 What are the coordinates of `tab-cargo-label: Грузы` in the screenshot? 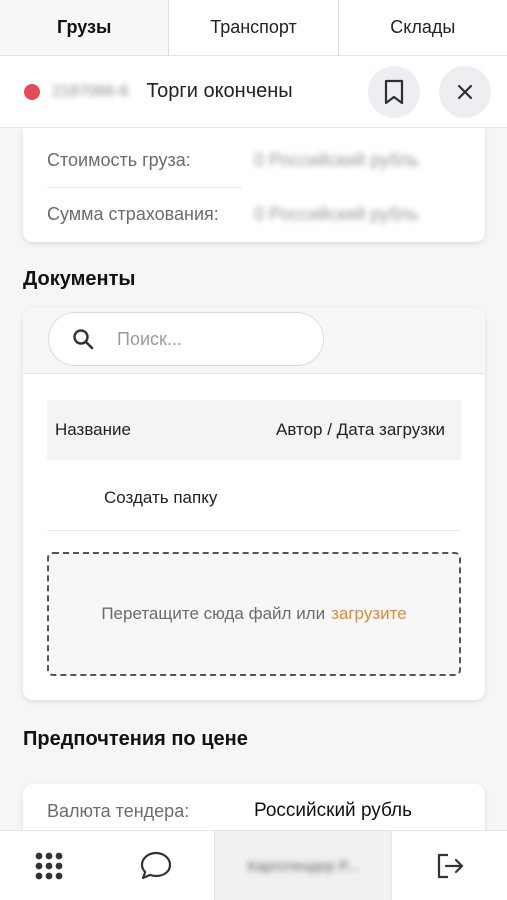 It's located at (84, 27).